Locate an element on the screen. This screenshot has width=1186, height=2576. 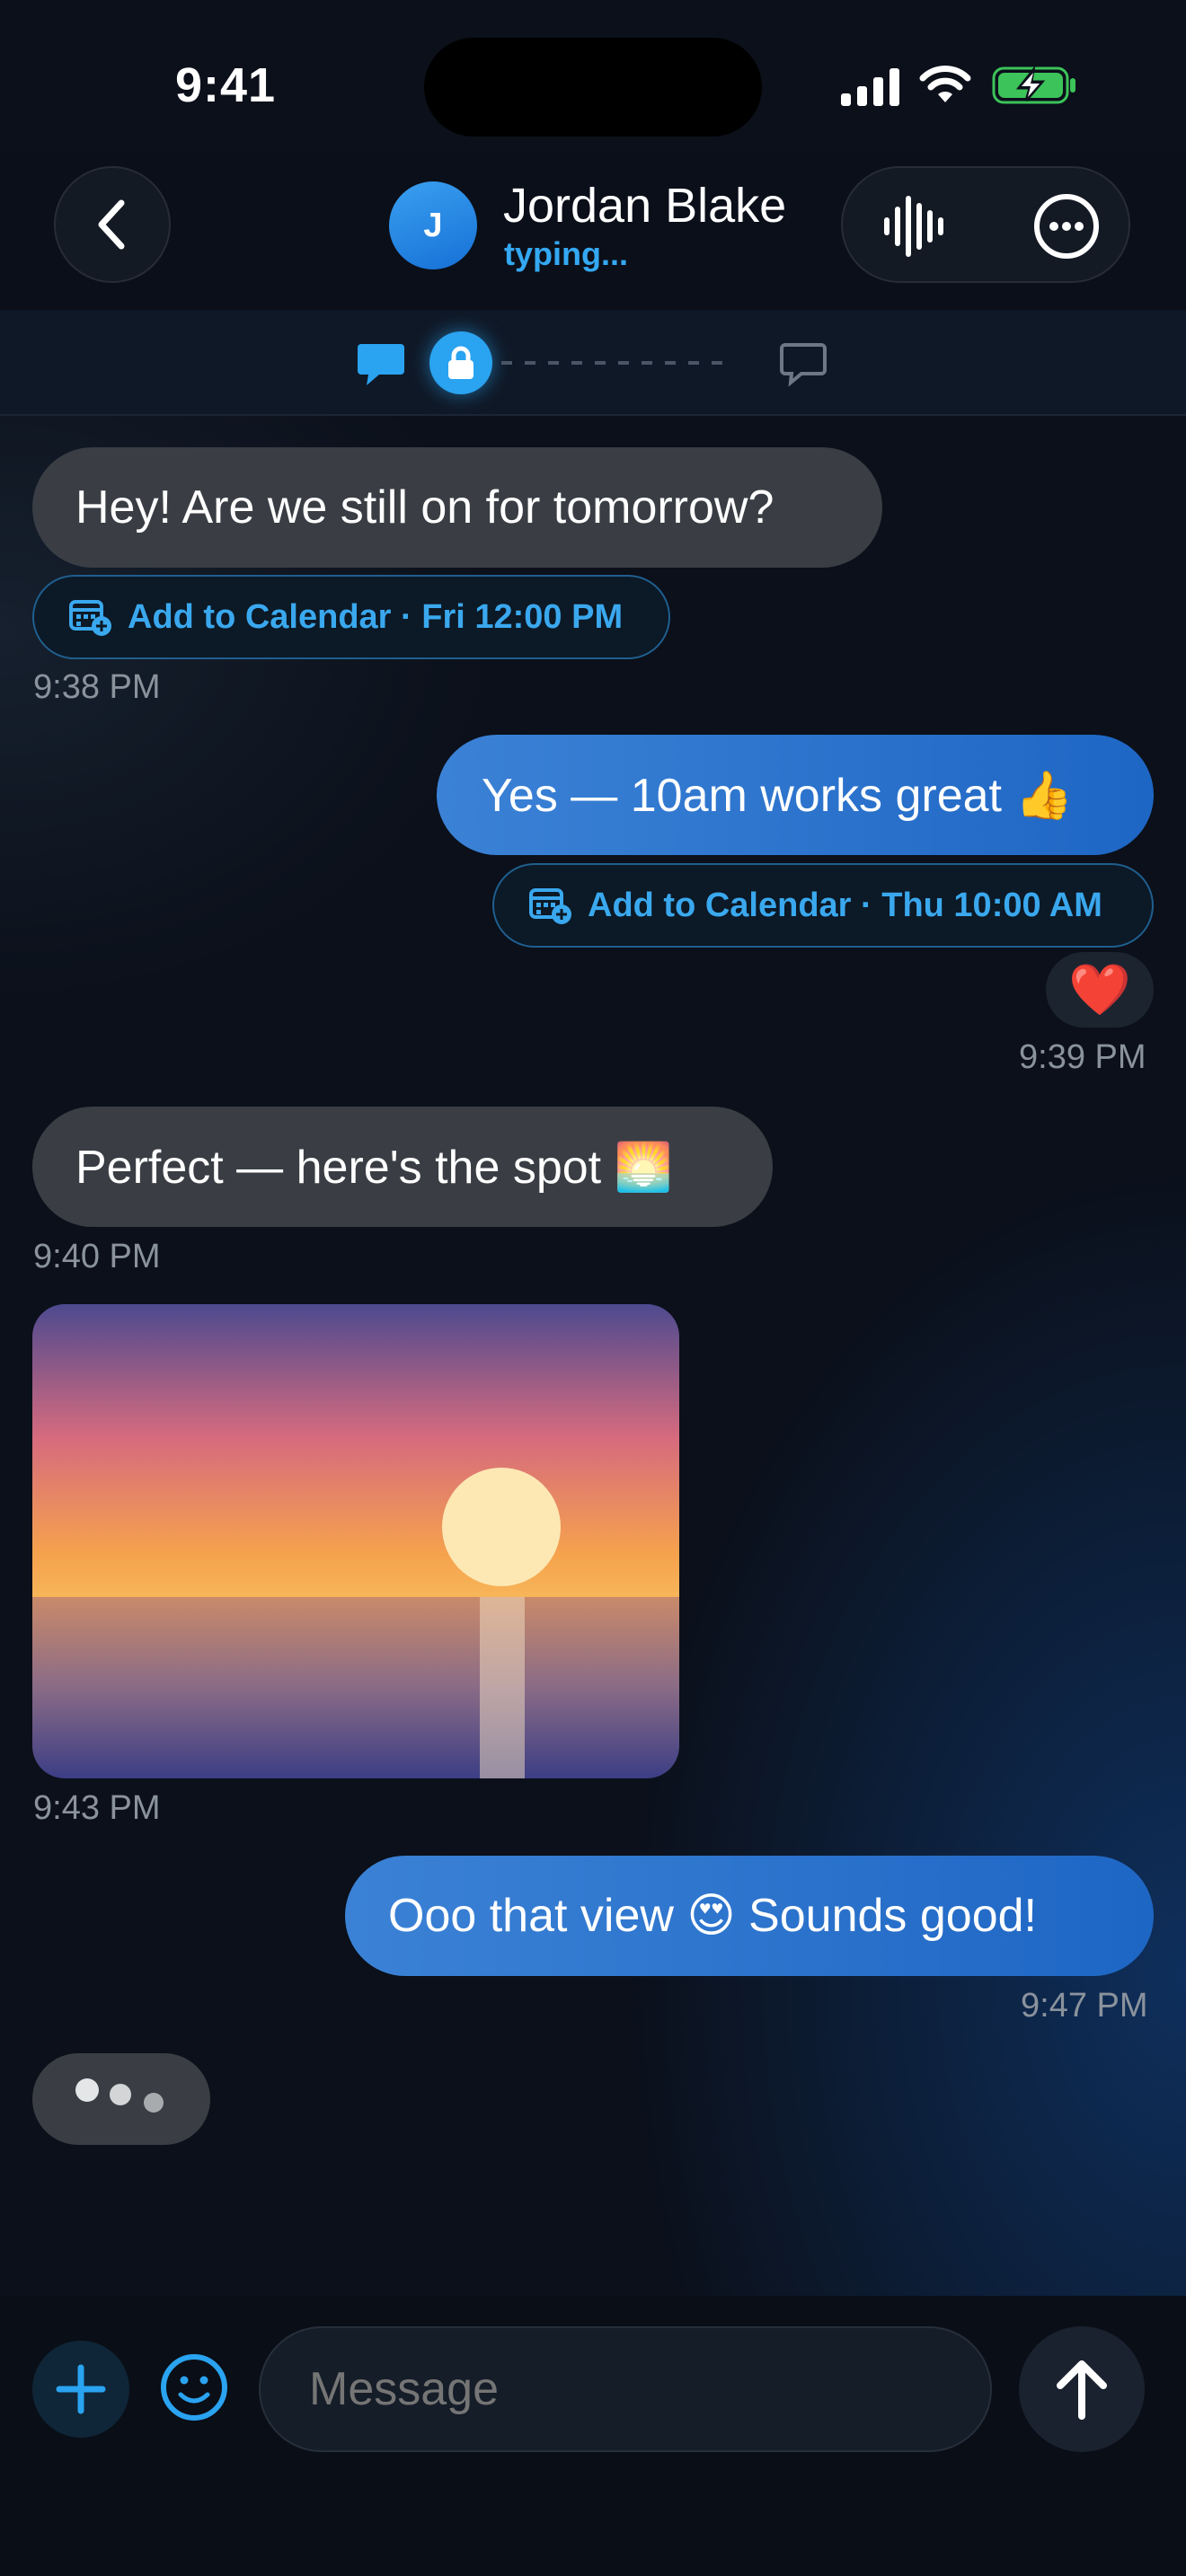
incoming-message: Hey! Are we still on for tomorrow? is located at coordinates (457, 507).